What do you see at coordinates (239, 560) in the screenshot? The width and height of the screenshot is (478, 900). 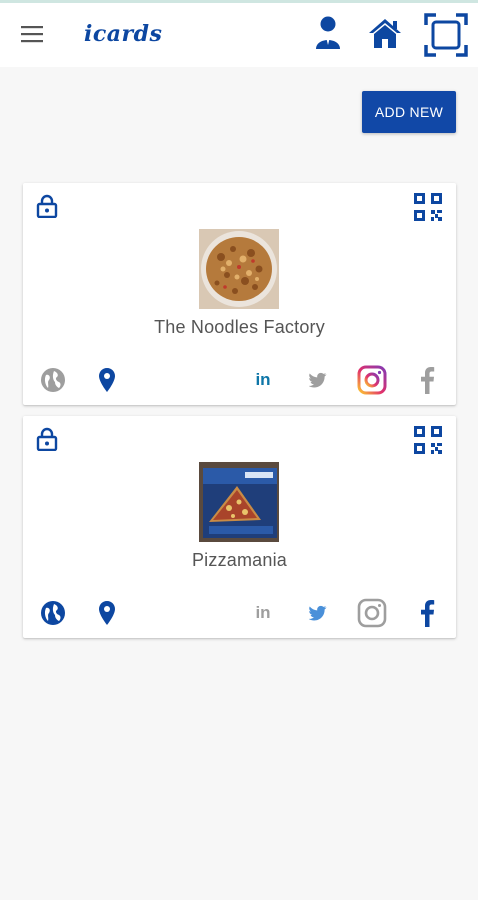 I see `card-title: Pizzamania` at bounding box center [239, 560].